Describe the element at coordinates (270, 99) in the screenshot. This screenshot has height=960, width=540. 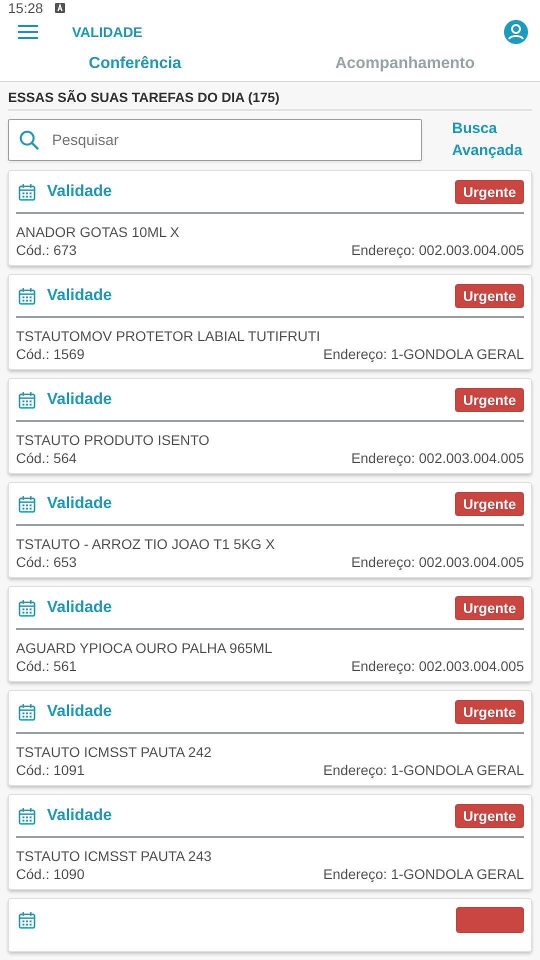
I see `section-title: ESSAS SÃO SUAS TAREFAS DO DIA (175)` at that location.